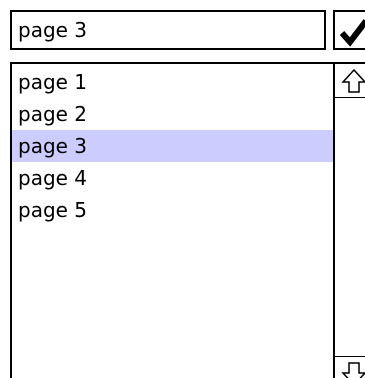  I want to click on arrow-down-icon, so click(353, 370).